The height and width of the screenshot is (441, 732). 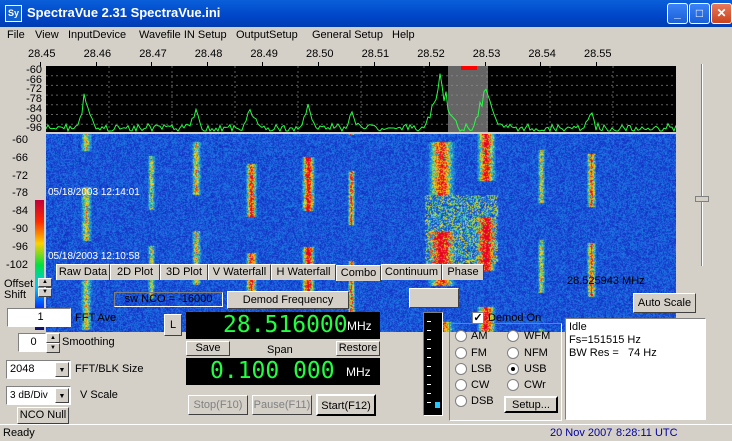 What do you see at coordinates (288, 300) in the screenshot?
I see `demod-frequency-button: Demod Frequency` at bounding box center [288, 300].